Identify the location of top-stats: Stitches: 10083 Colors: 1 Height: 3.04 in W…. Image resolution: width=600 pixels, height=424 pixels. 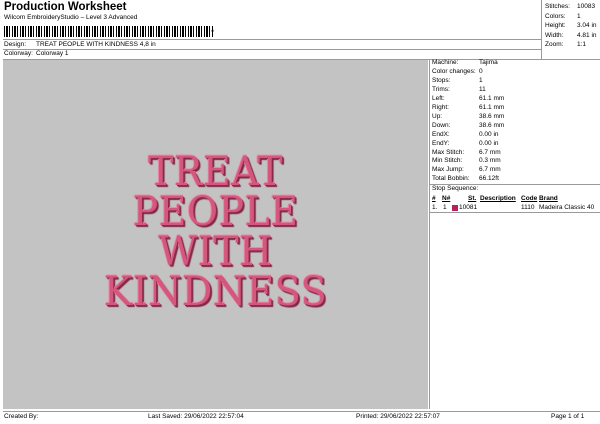
(571, 26).